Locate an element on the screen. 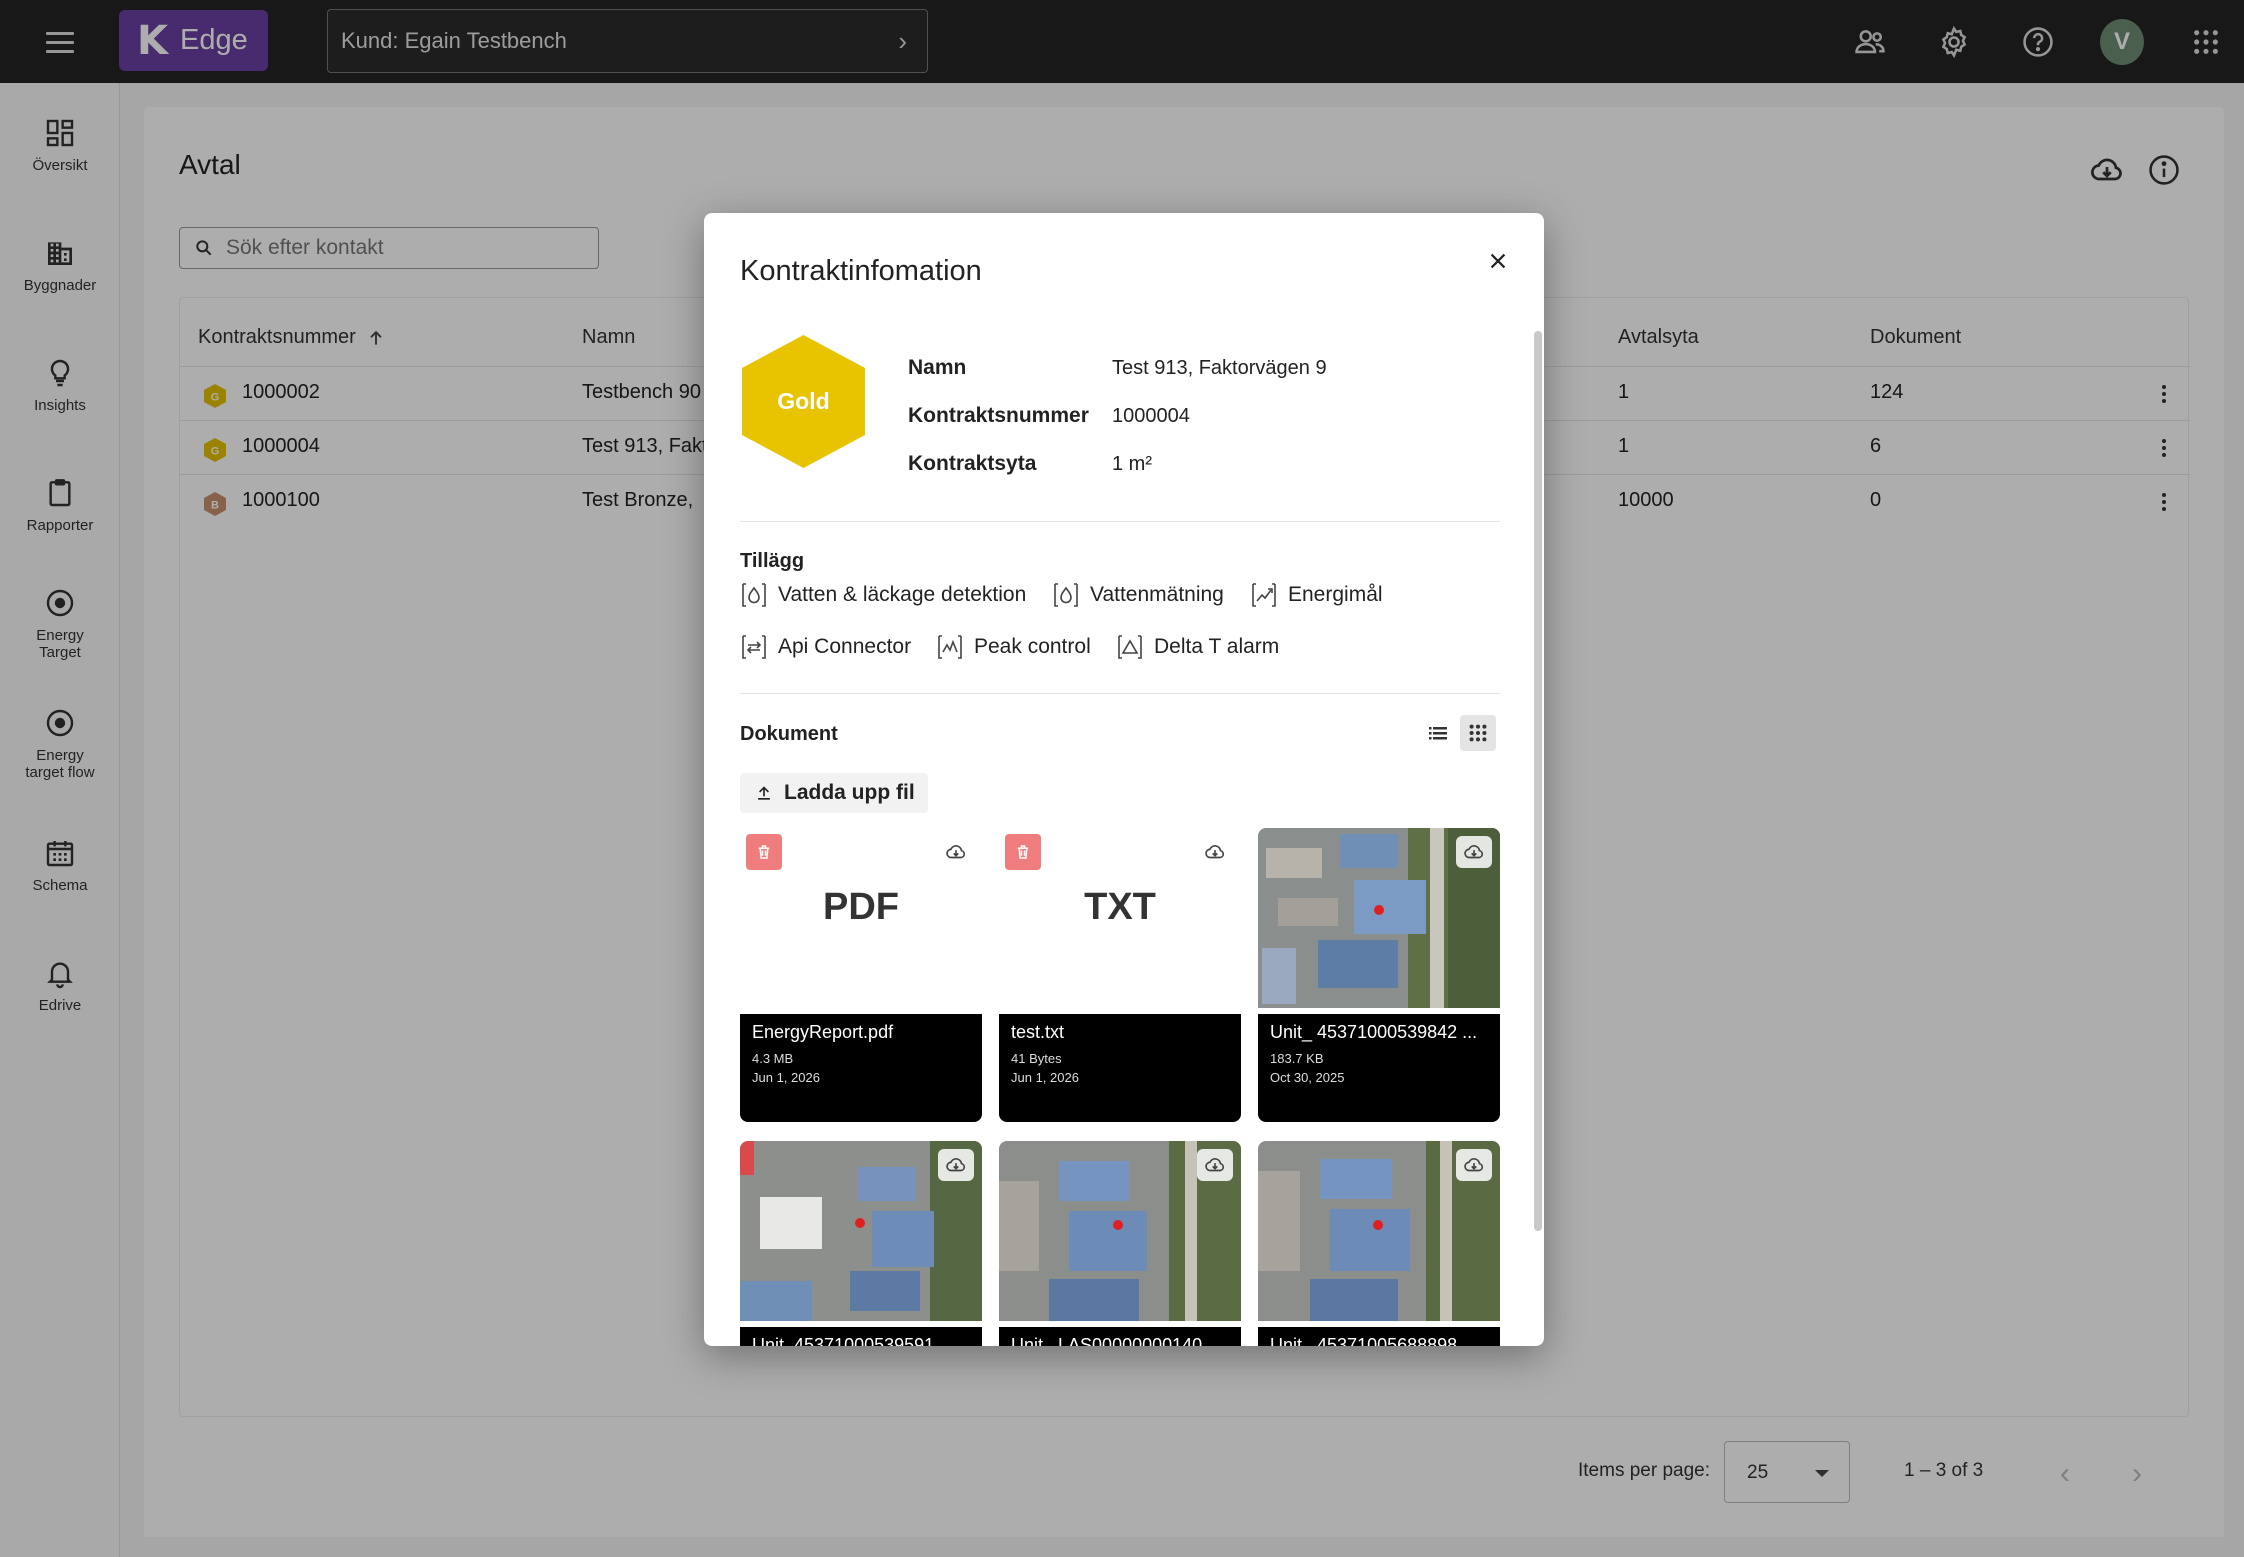  document-tile: Unit_ 45371005688898 is located at coordinates (1379, 1243).